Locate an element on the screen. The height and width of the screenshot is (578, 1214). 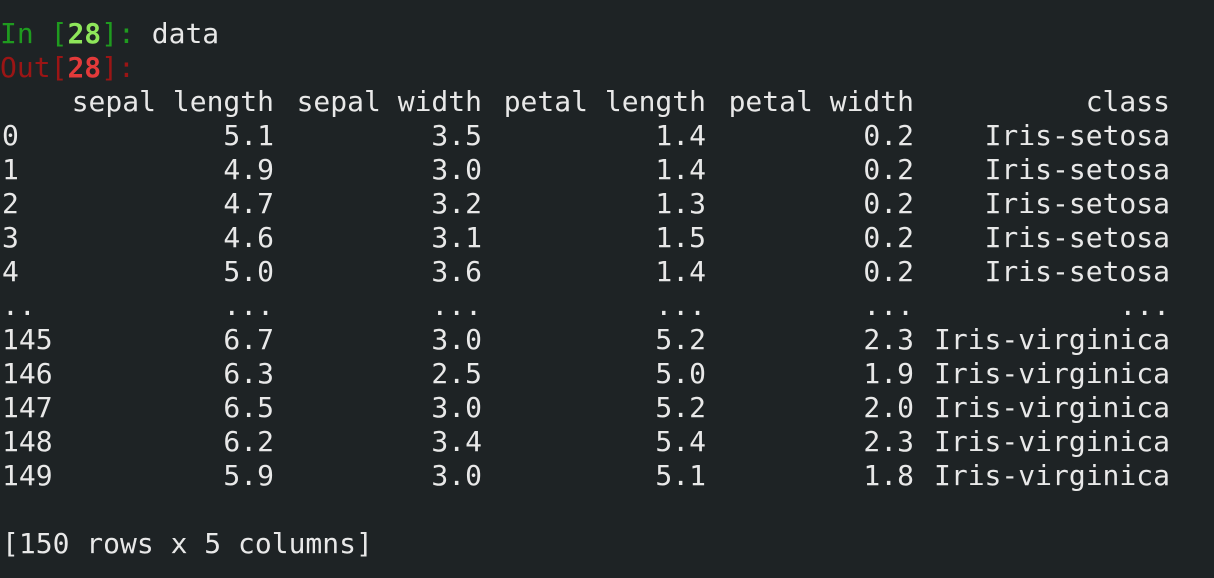
input-prompt-open-bracket: [ is located at coordinates (59, 33).